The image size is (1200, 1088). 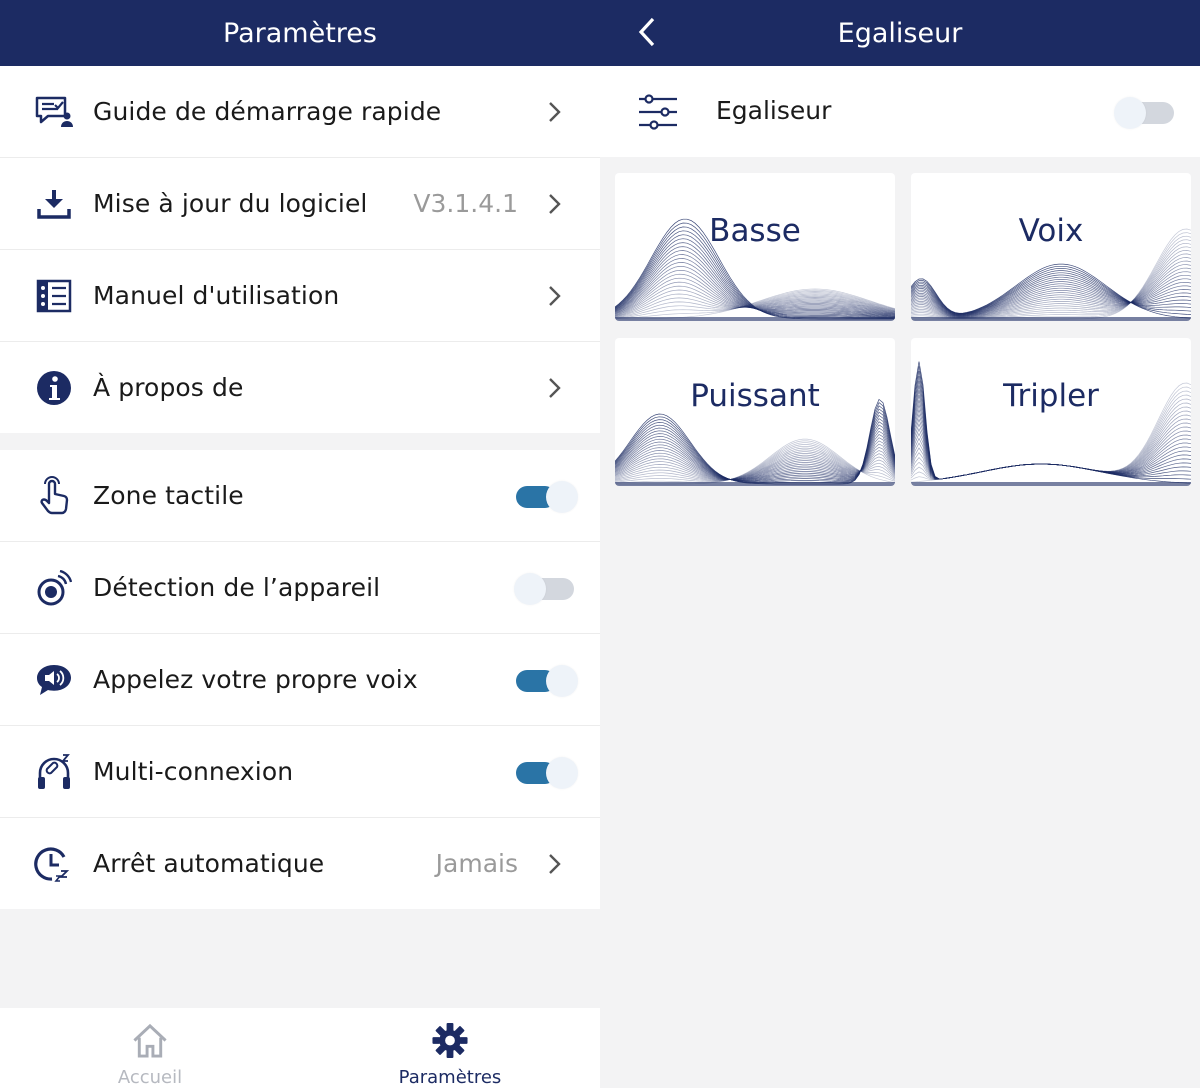 What do you see at coordinates (54, 112) in the screenshot?
I see `chat-guide-icon` at bounding box center [54, 112].